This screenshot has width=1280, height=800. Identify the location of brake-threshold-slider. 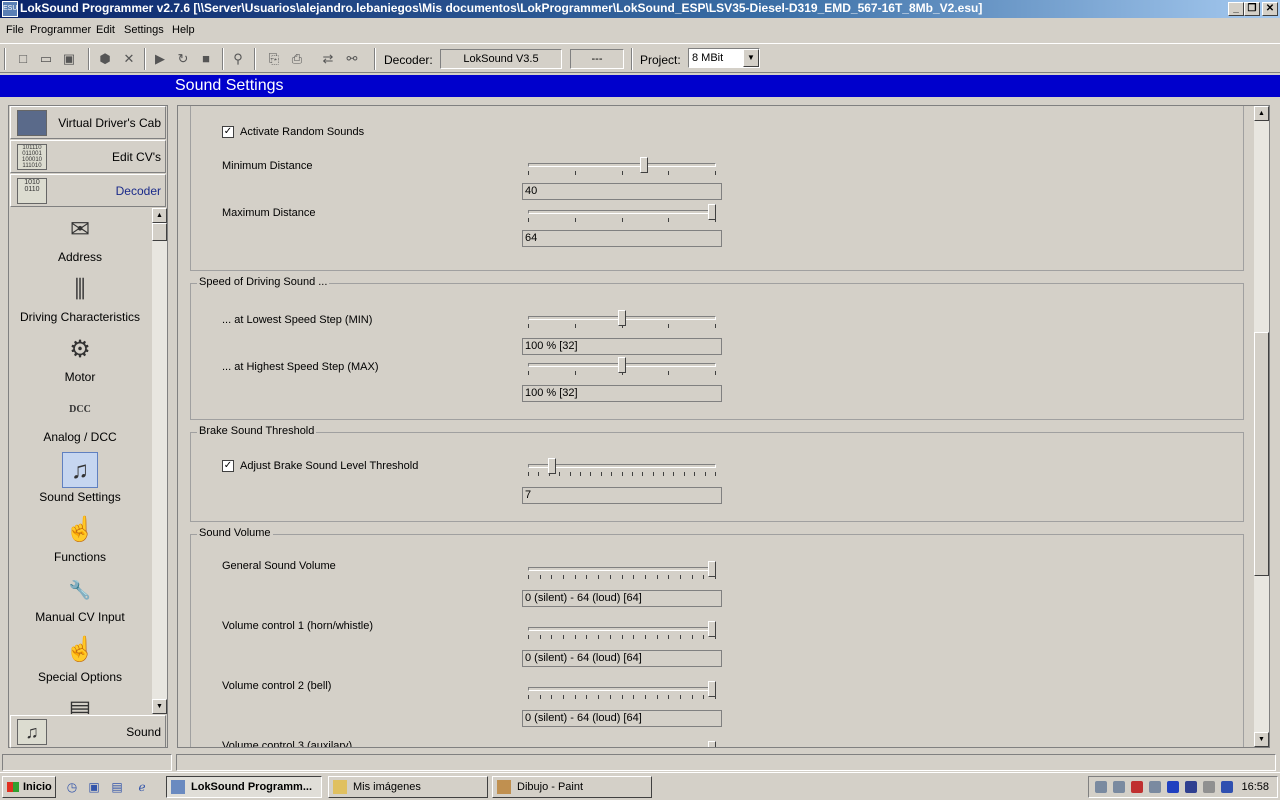
(622, 467).